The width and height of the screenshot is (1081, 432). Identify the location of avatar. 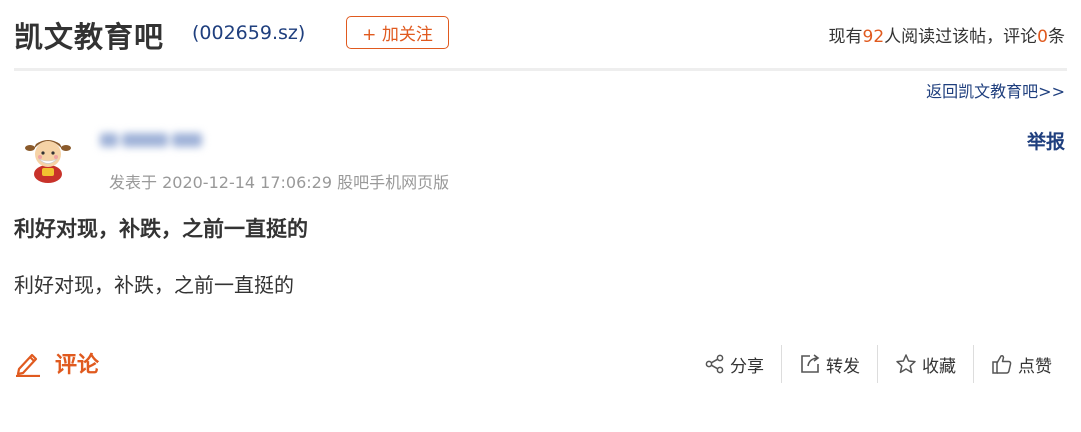
(48, 156).